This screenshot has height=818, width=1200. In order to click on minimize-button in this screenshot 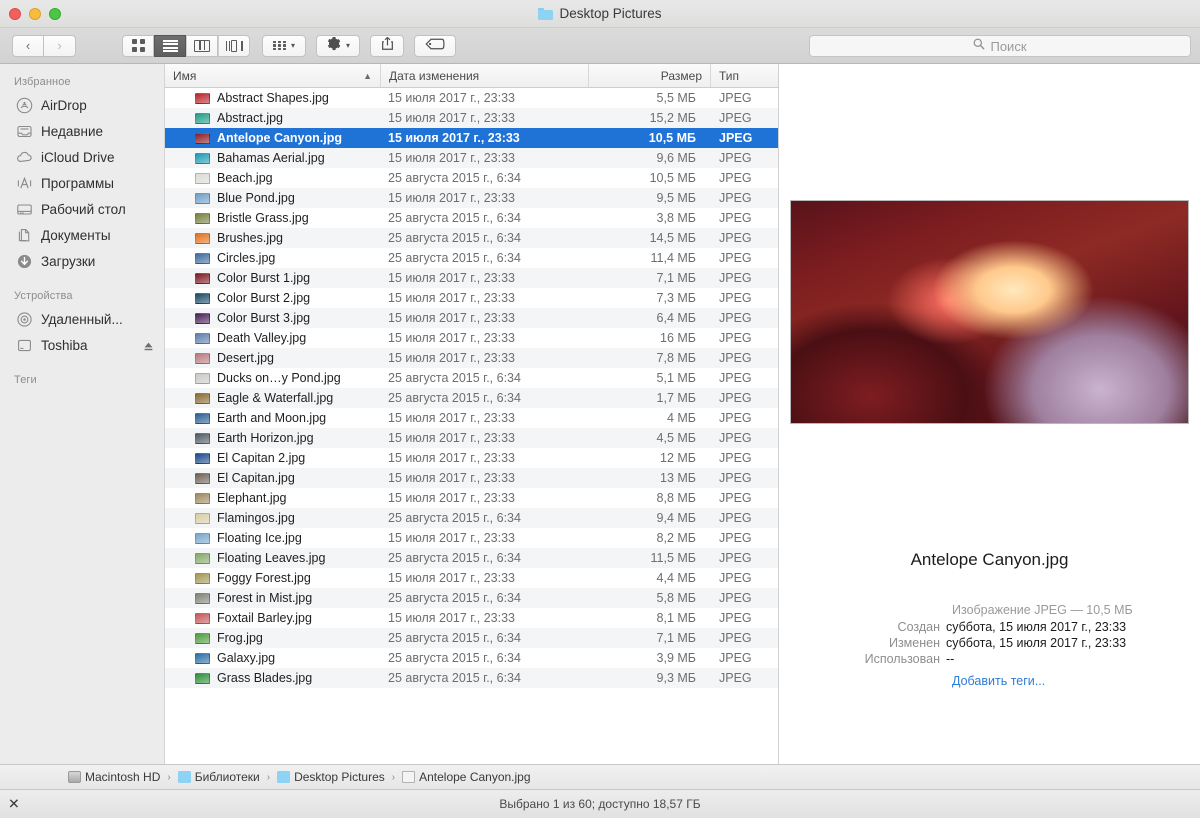, I will do `click(35, 13)`.